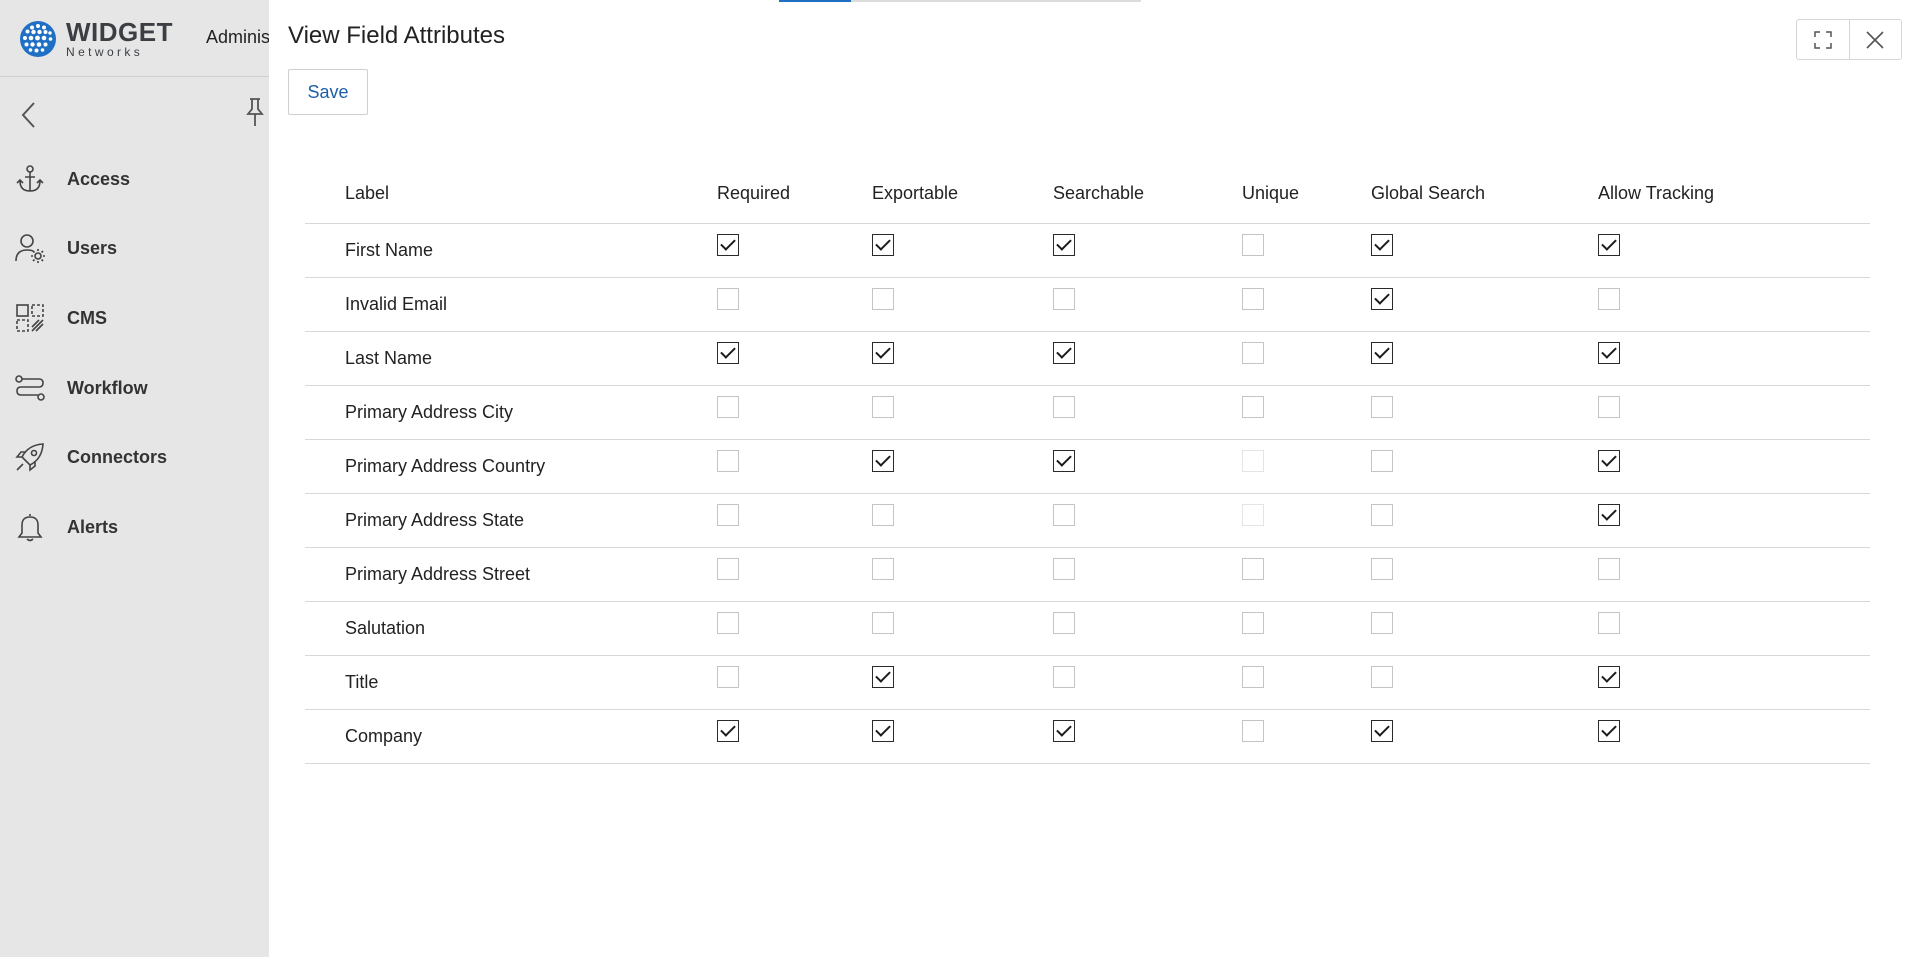 The width and height of the screenshot is (1920, 957). Describe the element at coordinates (238, 37) in the screenshot. I see `section-title: Adminis` at that location.